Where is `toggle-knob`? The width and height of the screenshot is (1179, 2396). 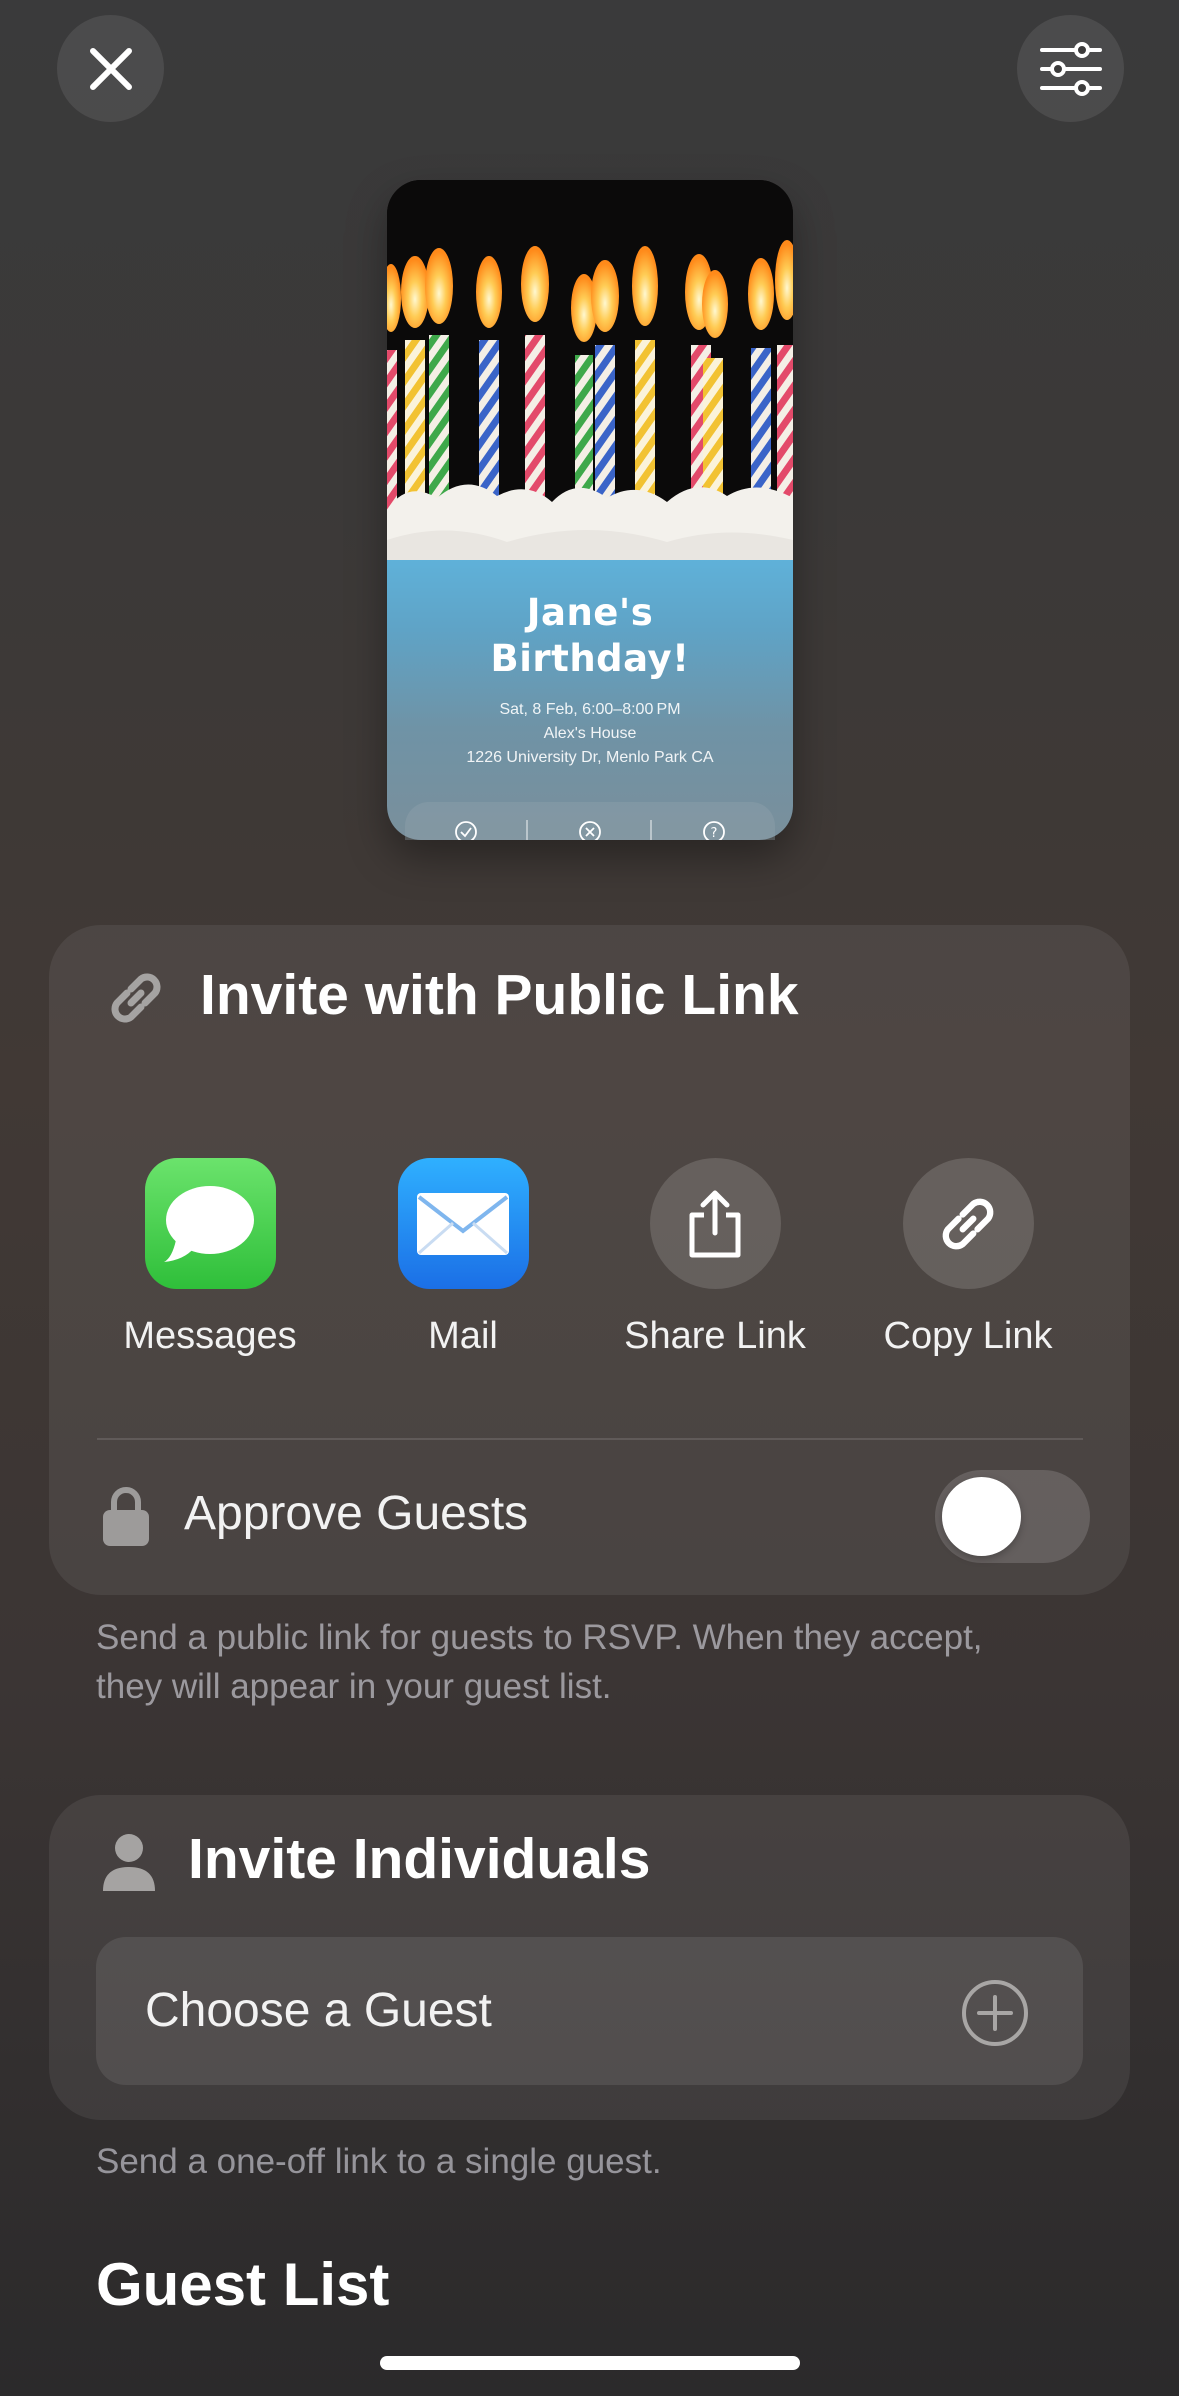
toggle-knob is located at coordinates (981, 1516).